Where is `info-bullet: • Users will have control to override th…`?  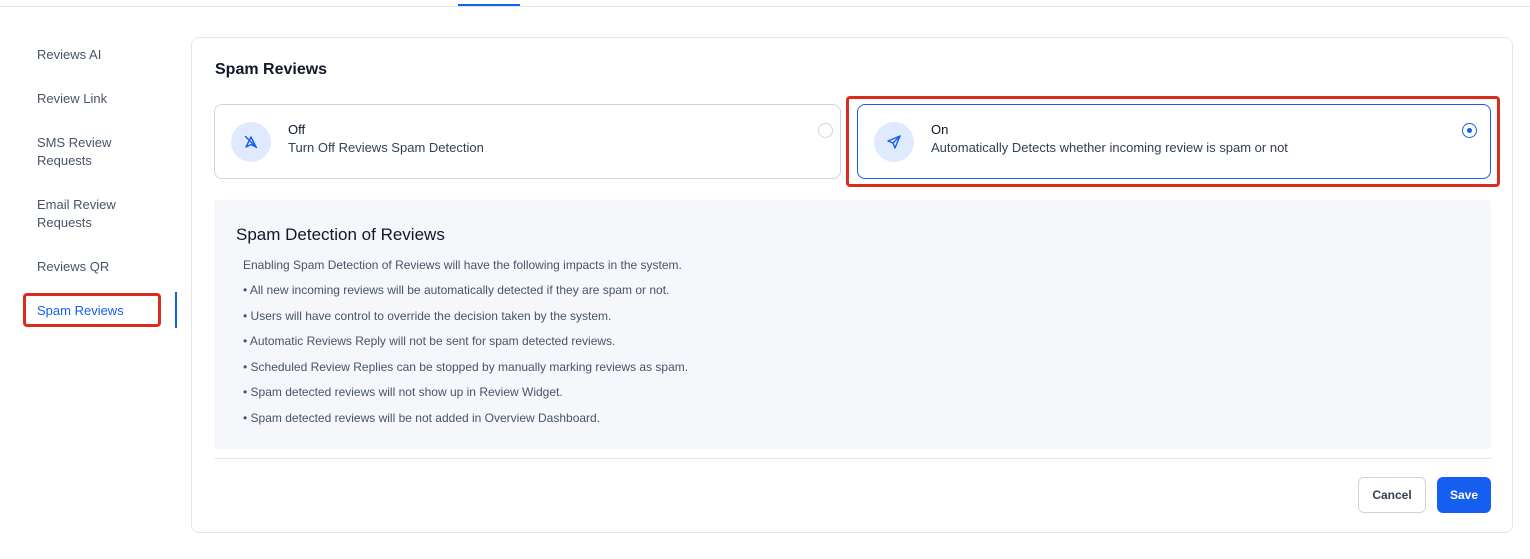 info-bullet: • Users will have control to override th… is located at coordinates (427, 316).